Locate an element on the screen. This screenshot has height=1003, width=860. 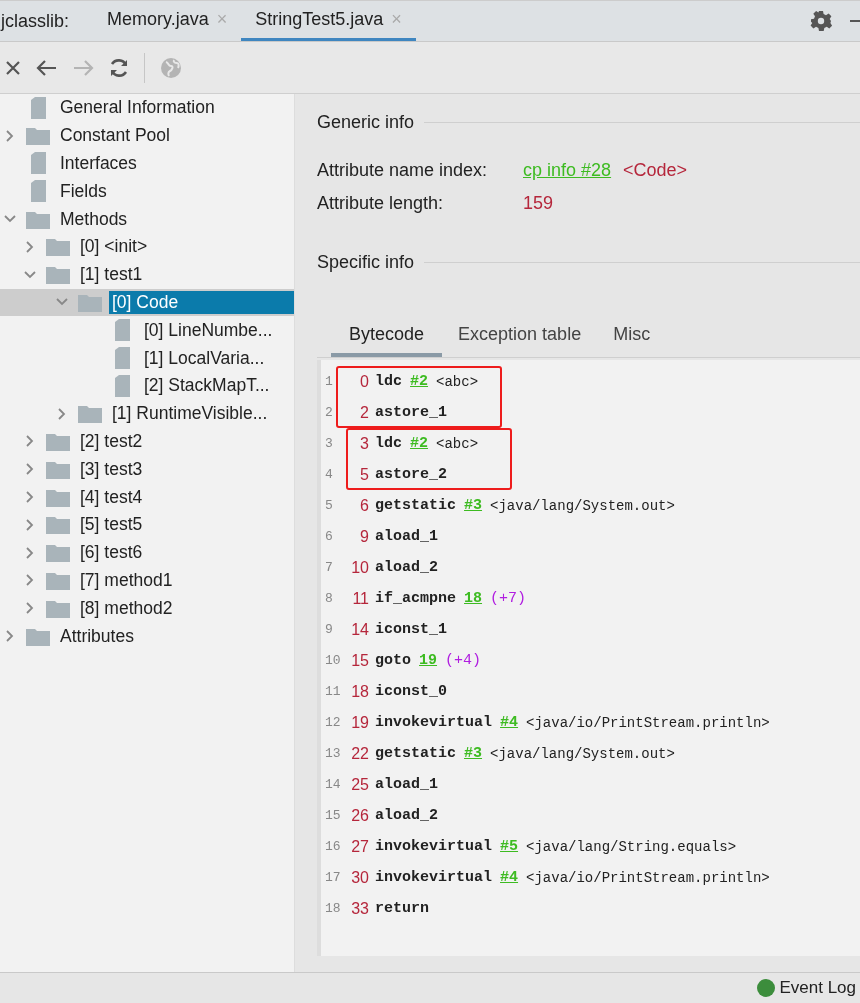
tree-item: [6] test6 is located at coordinates (111, 553).